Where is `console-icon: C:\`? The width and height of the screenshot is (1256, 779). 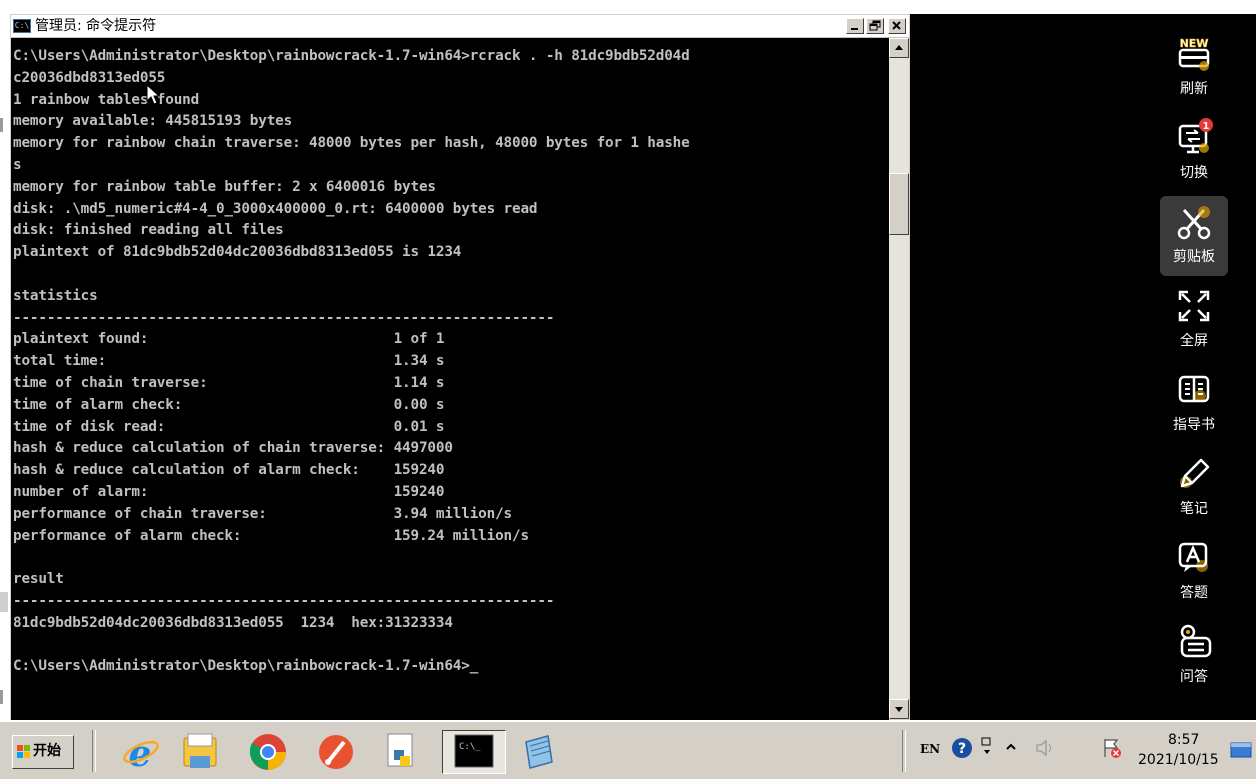
console-icon: C:\ is located at coordinates (22, 26).